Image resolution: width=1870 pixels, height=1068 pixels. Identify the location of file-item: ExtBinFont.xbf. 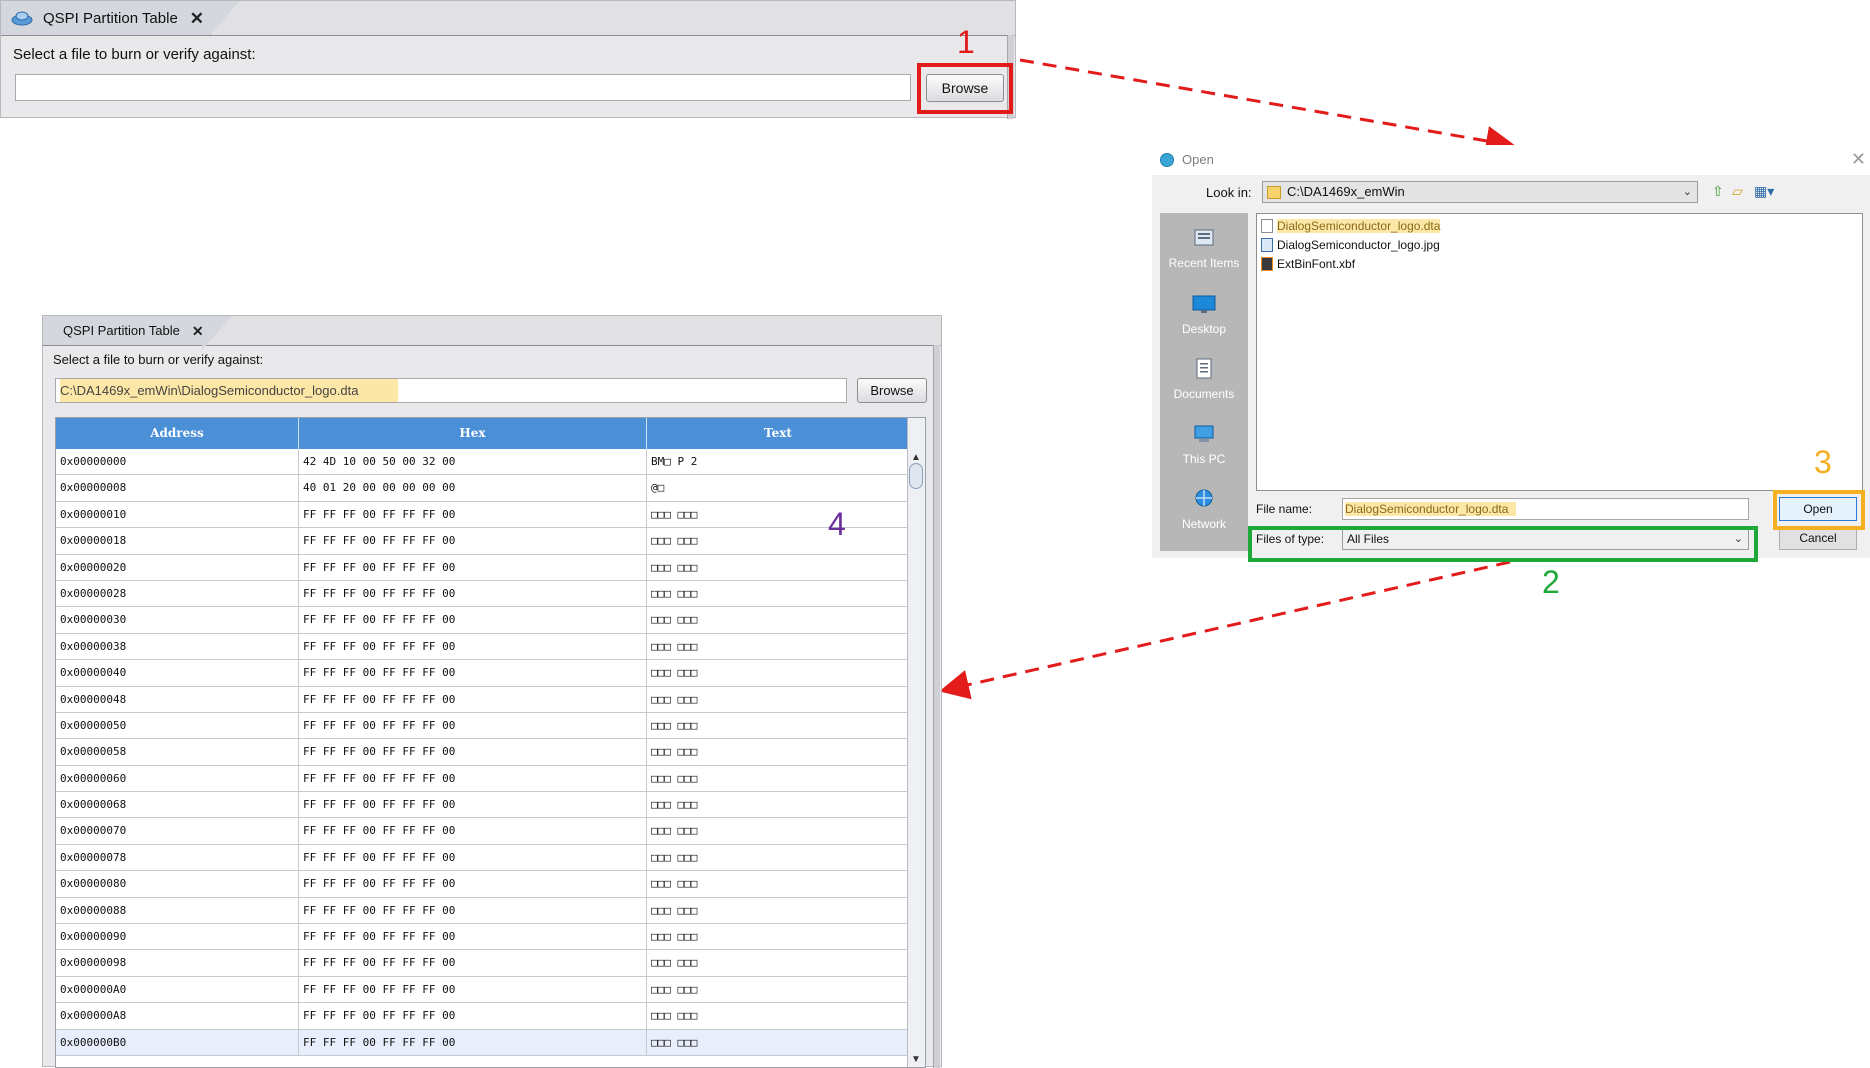
(1308, 264).